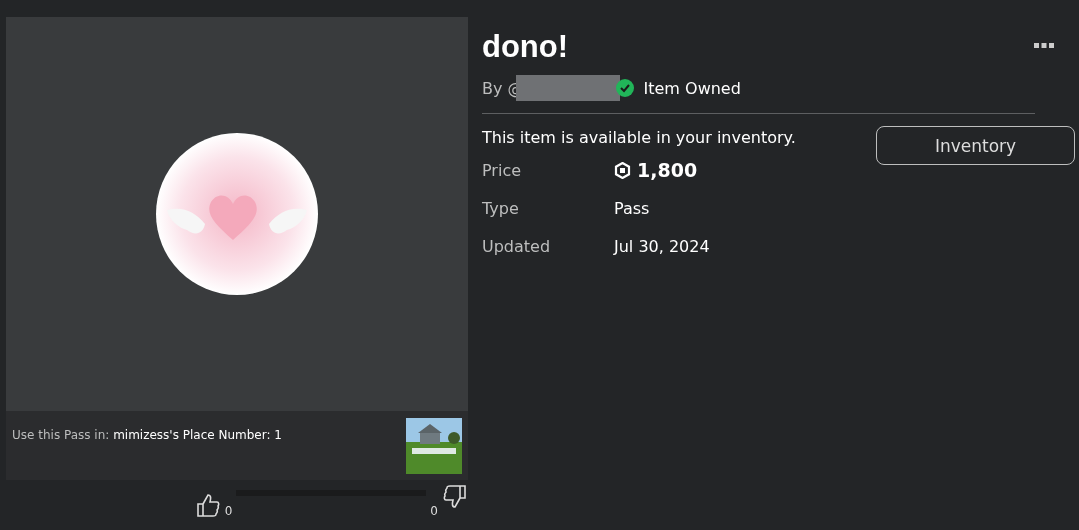 This screenshot has width=1079, height=530. What do you see at coordinates (434, 511) in the screenshot?
I see `downvote-count: 0` at bounding box center [434, 511].